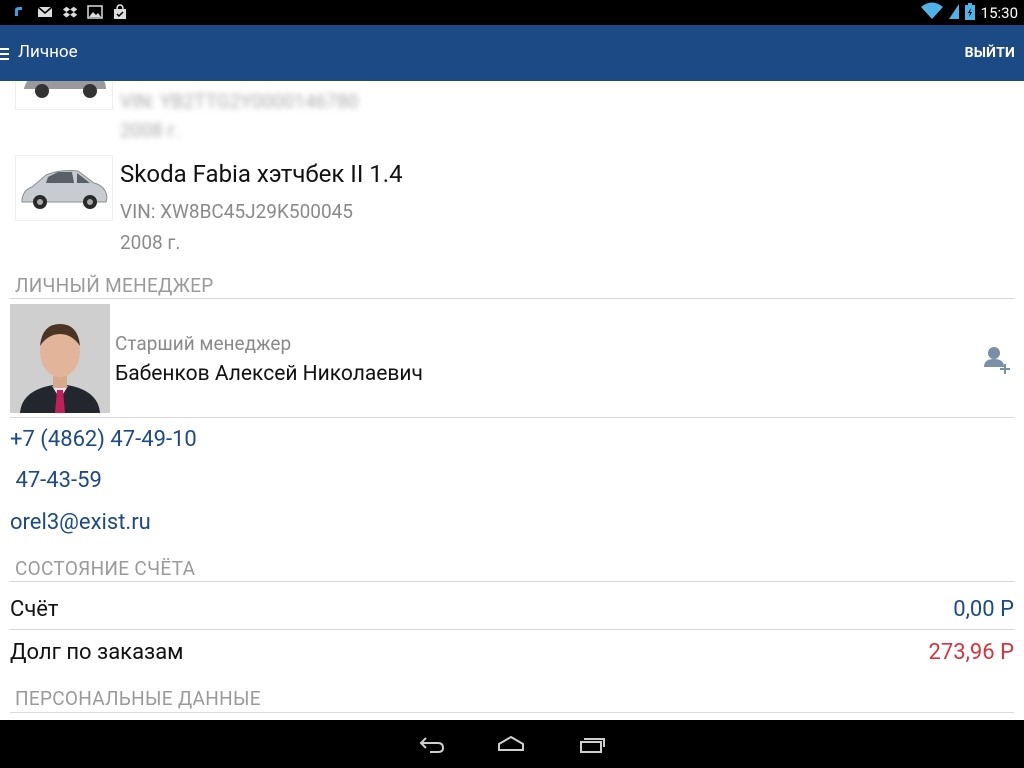  I want to click on car-vin: VIN: XW8BC45J29K500045, so click(236, 211).